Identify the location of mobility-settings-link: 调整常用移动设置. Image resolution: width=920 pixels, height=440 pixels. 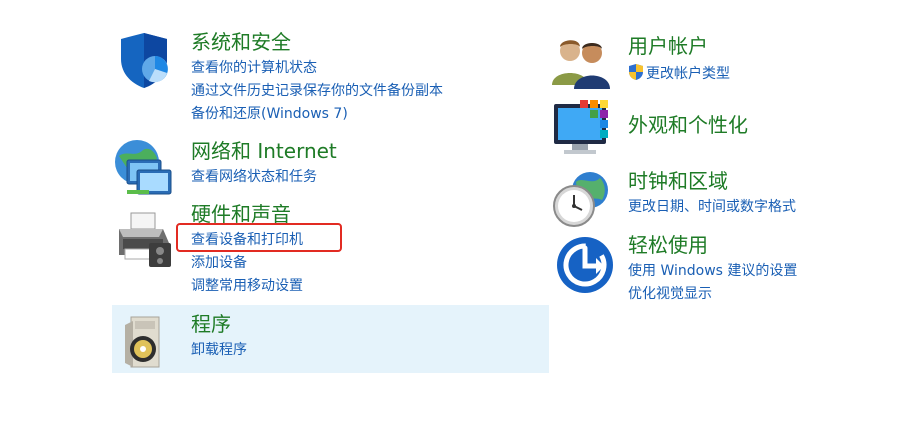
(247, 286).